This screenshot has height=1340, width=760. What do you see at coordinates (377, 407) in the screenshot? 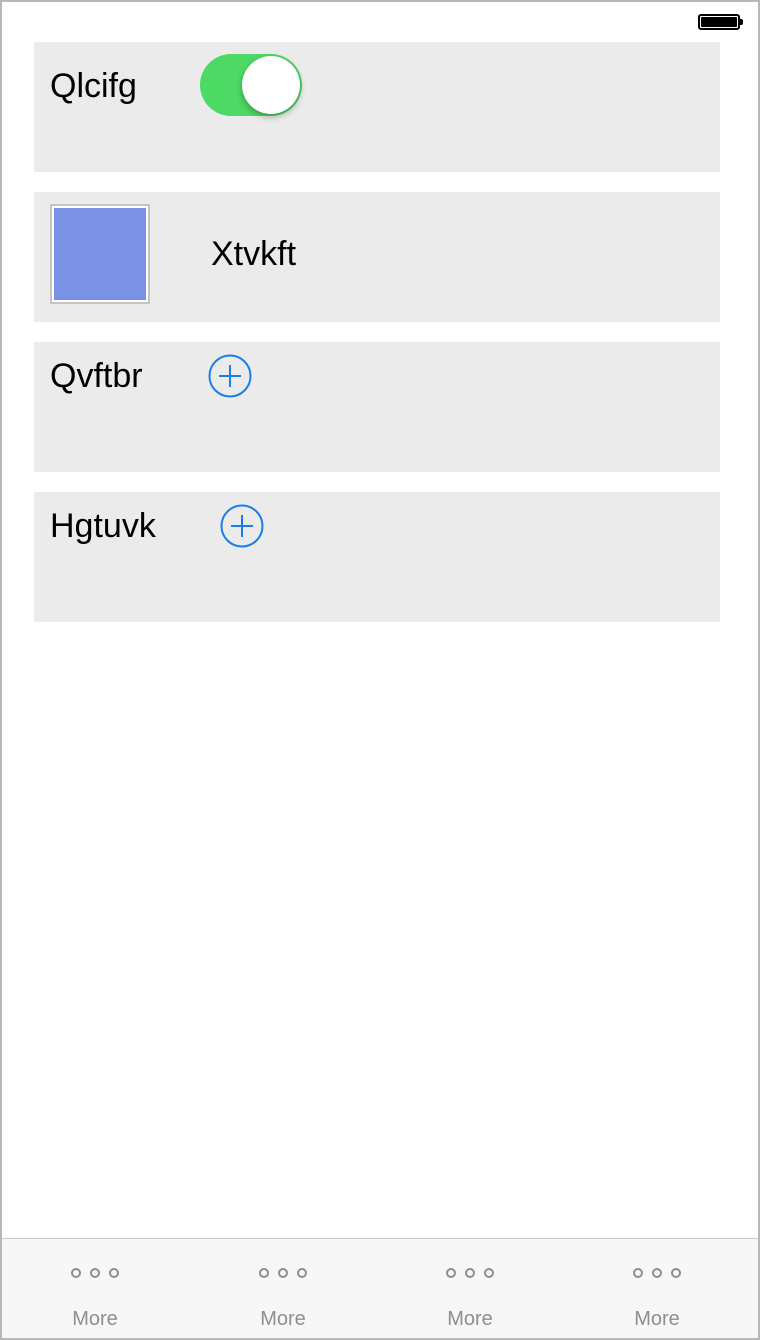
I see `add-cell-qvftbr: Qvftbr` at bounding box center [377, 407].